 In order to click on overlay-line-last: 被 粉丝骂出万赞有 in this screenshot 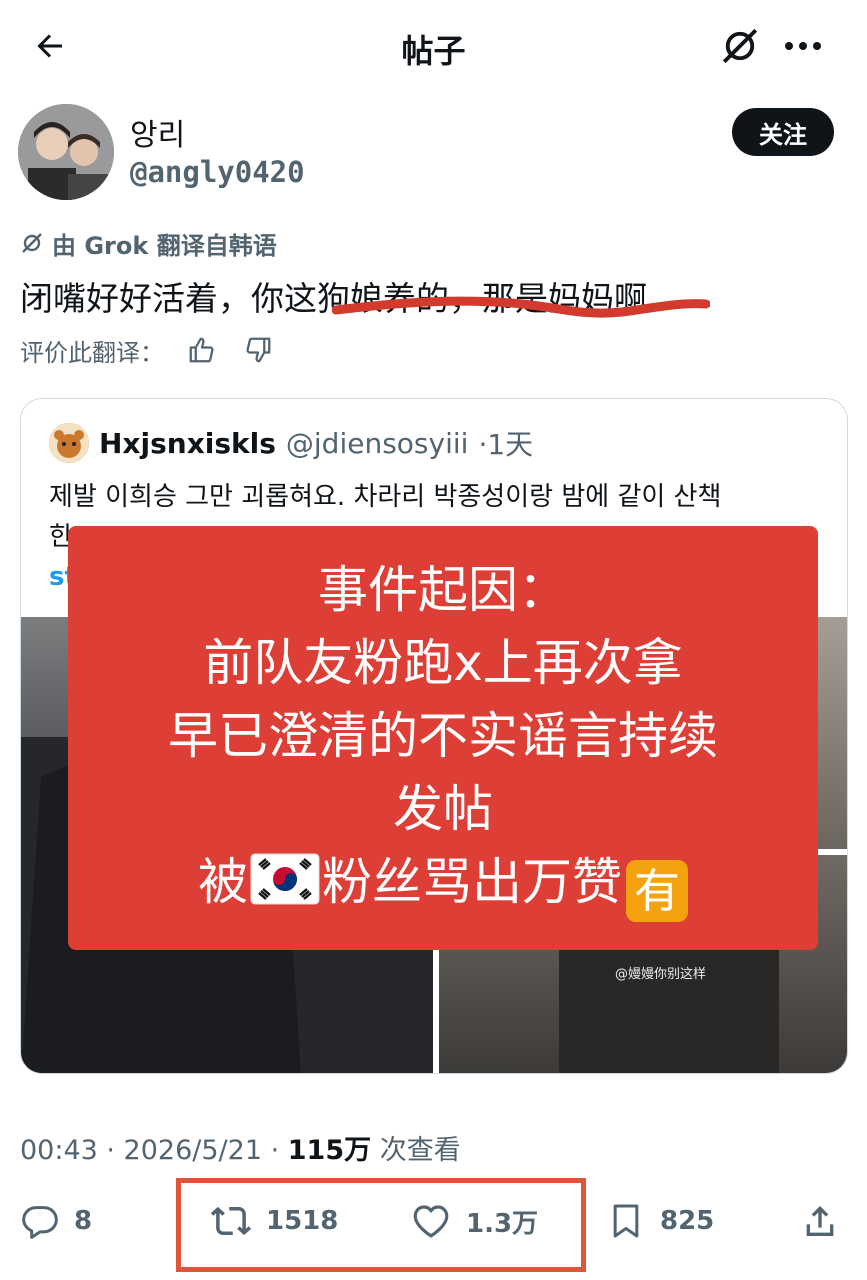, I will do `click(443, 884)`.